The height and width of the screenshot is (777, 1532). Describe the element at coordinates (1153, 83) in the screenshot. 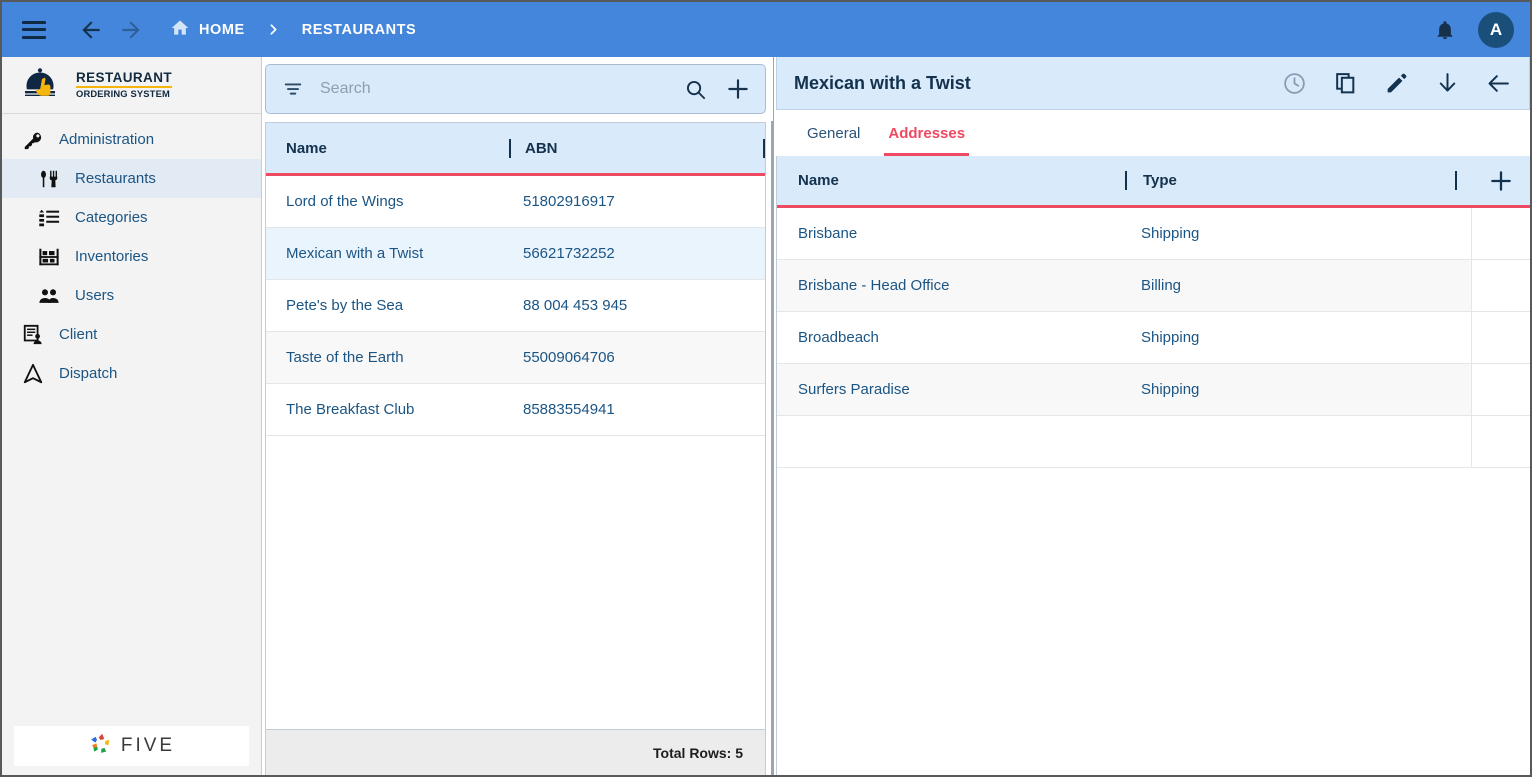

I see `detail-header: Mexican with a Twist` at that location.